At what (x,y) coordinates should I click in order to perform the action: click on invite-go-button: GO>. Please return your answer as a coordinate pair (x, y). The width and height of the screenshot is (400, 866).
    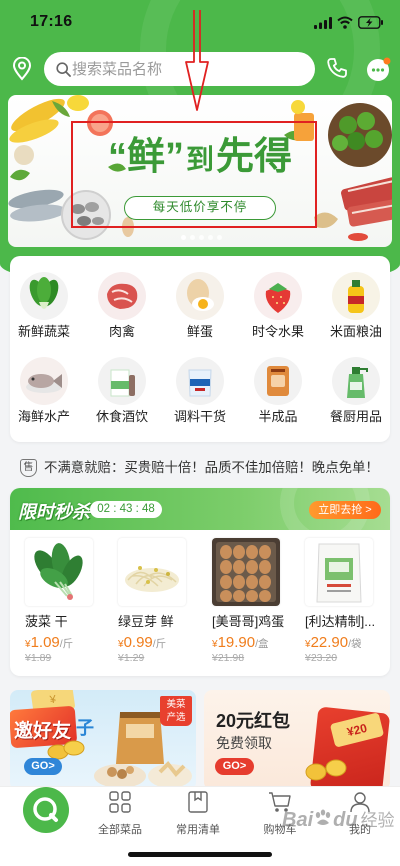
    Looking at the image, I should click on (43, 766).